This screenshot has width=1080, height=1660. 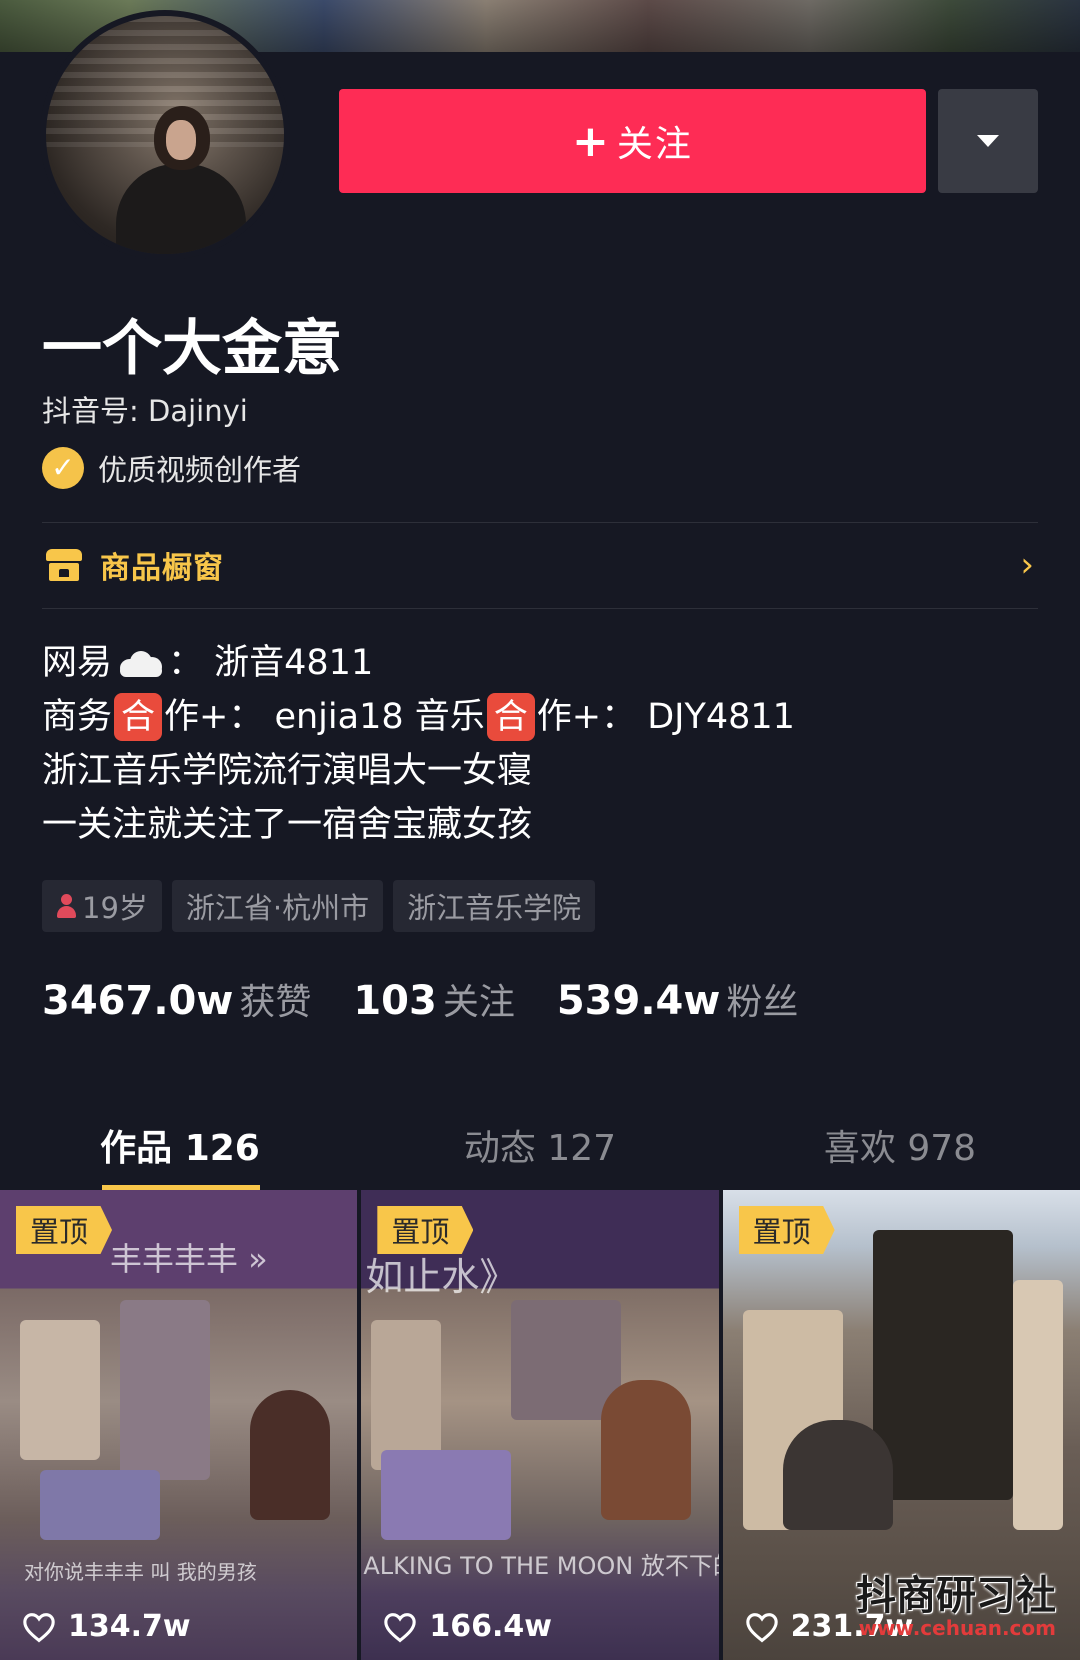 I want to click on likes-stat: 3467.0w 获赞, so click(x=176, y=999).